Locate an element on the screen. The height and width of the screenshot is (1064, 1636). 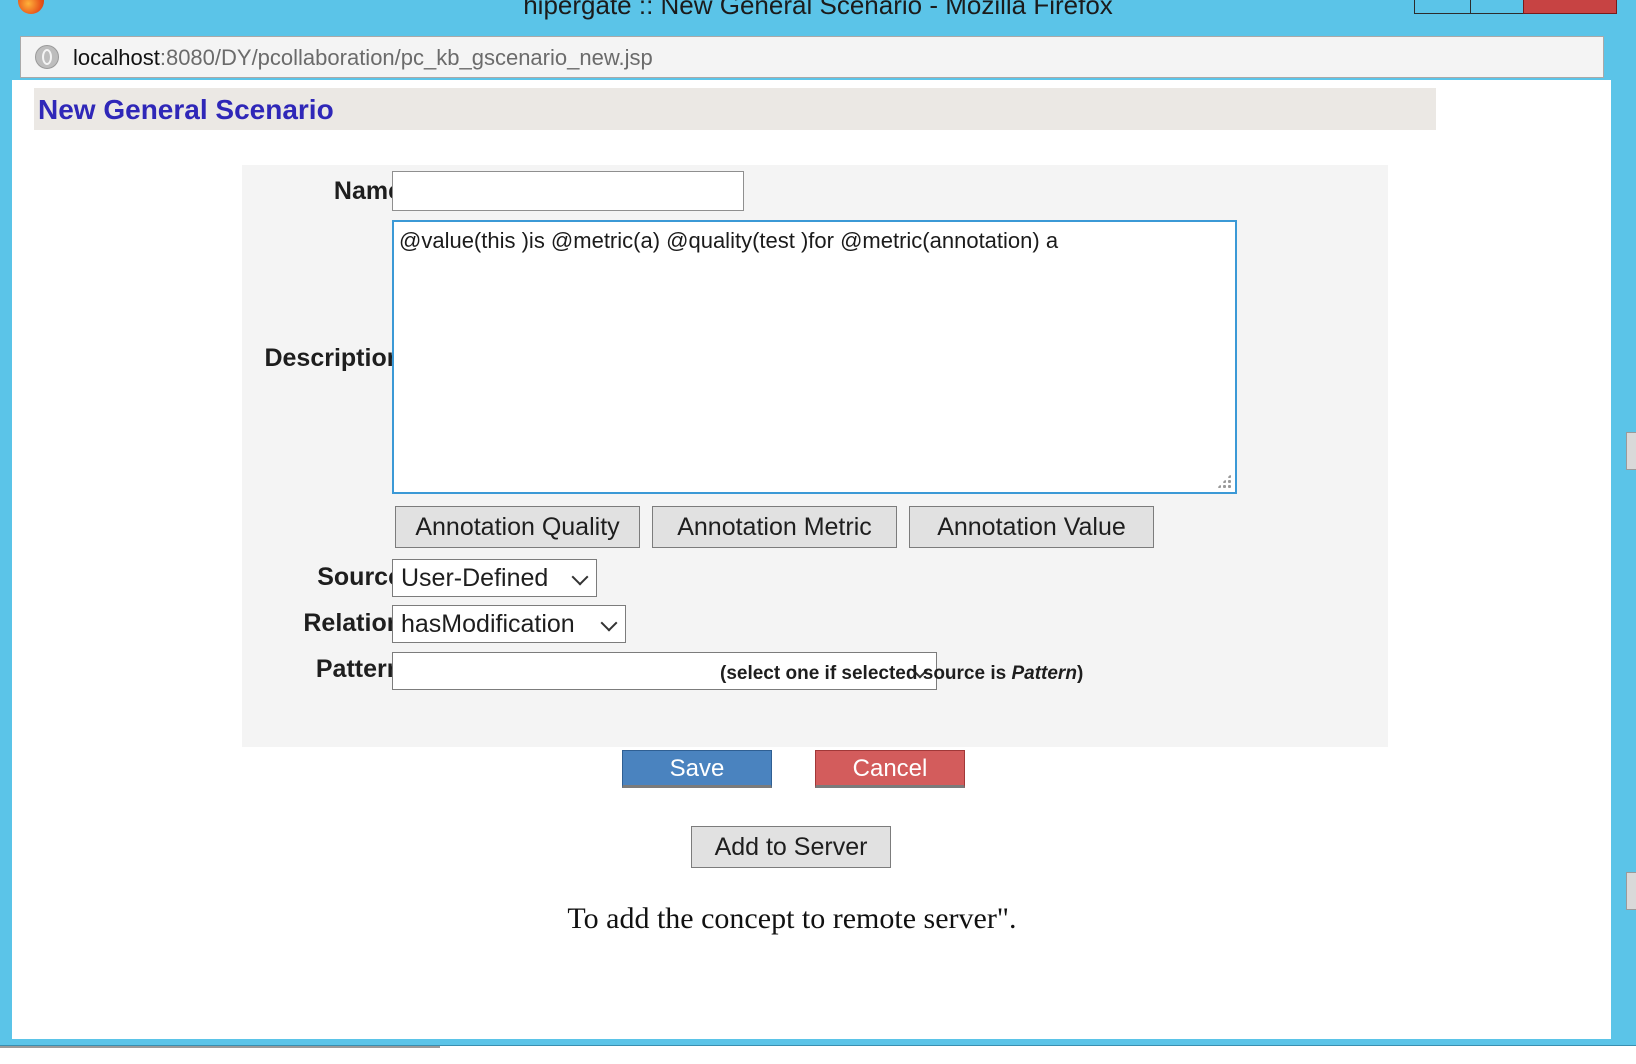
pattern-hint-end: ) is located at coordinates (1080, 673).